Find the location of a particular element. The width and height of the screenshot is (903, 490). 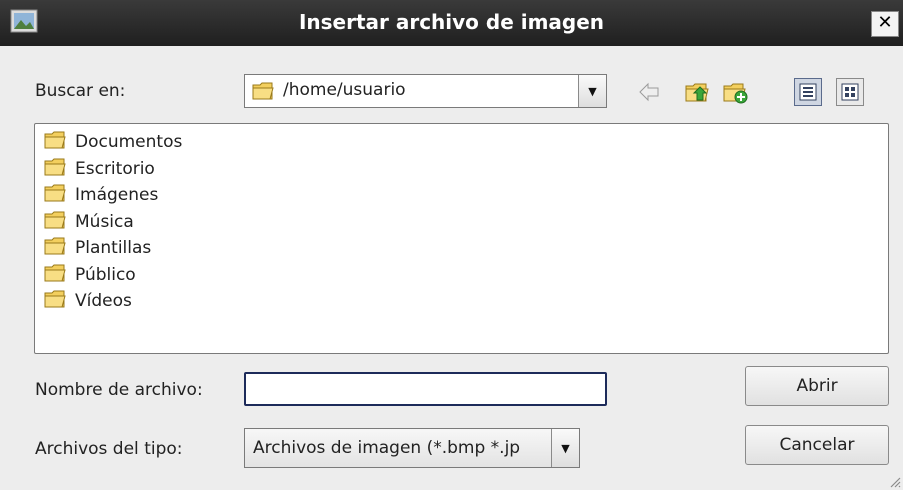

close-button: ✕ is located at coordinates (885, 24).